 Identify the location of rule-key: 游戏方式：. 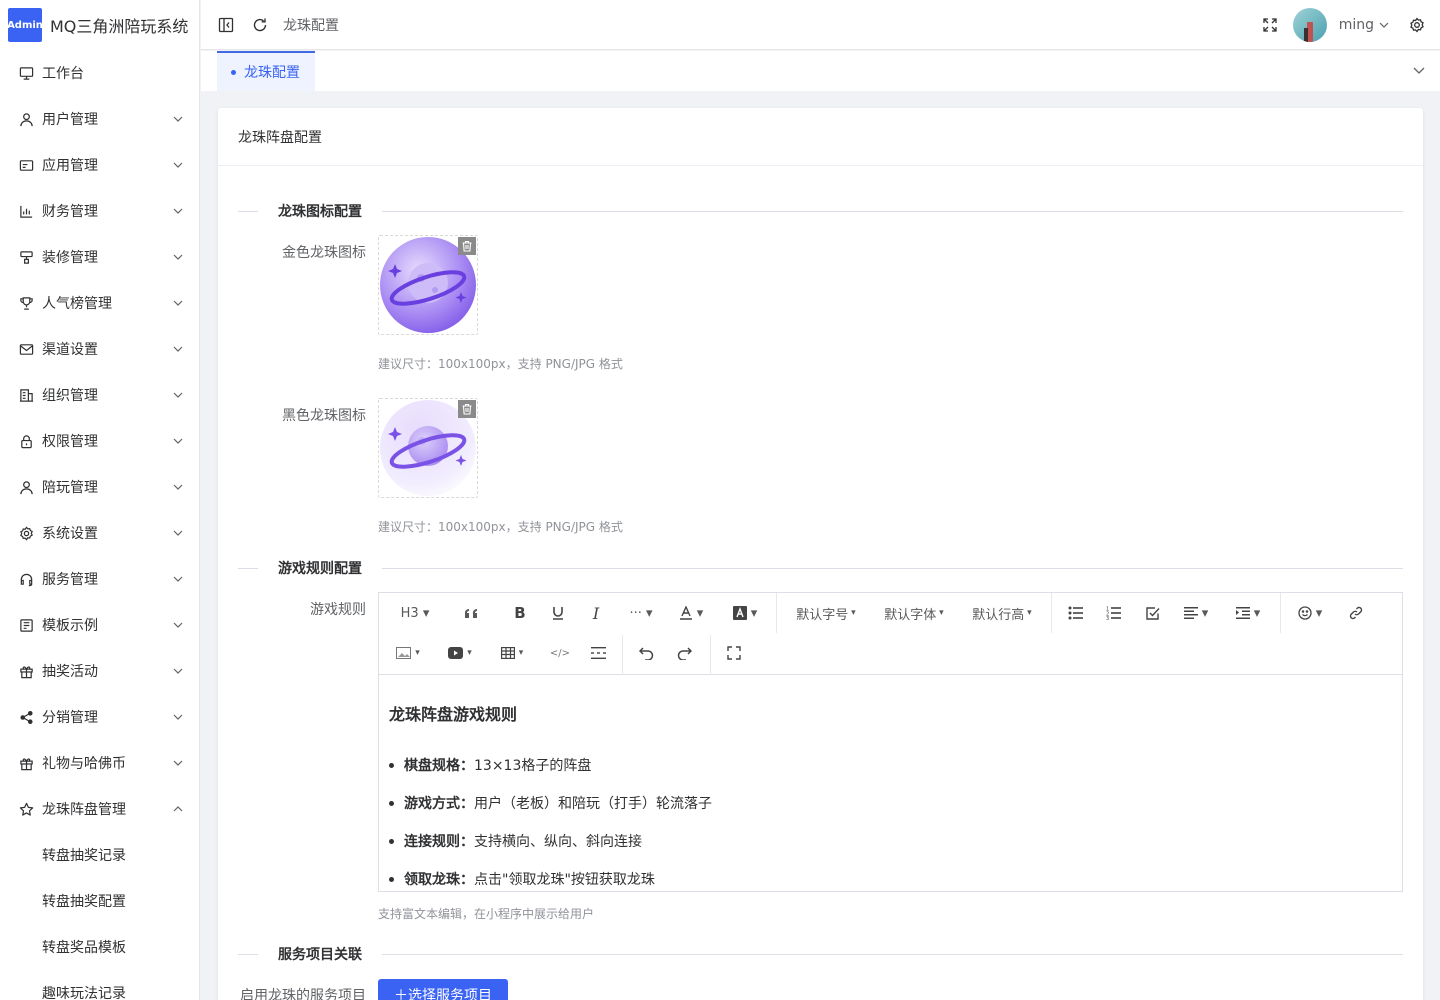
(439, 804).